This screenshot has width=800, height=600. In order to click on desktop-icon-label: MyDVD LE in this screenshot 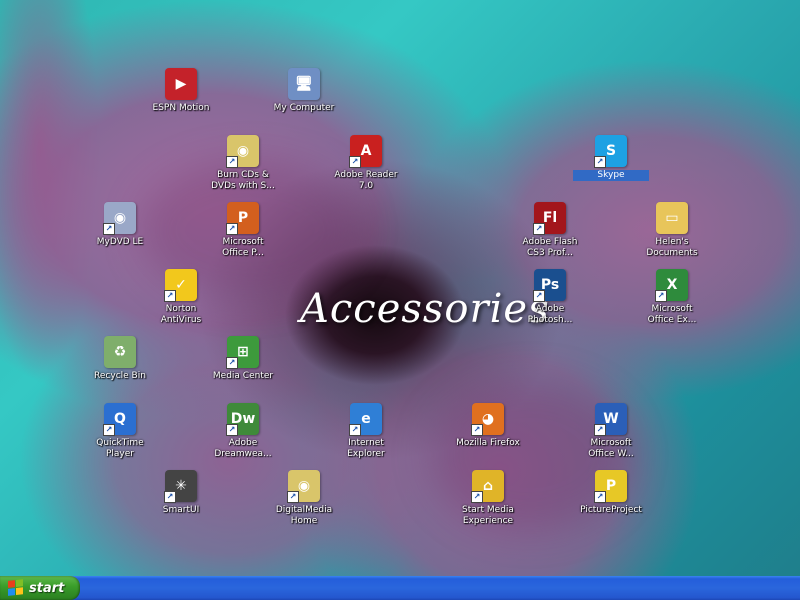, I will do `click(120, 242)`.